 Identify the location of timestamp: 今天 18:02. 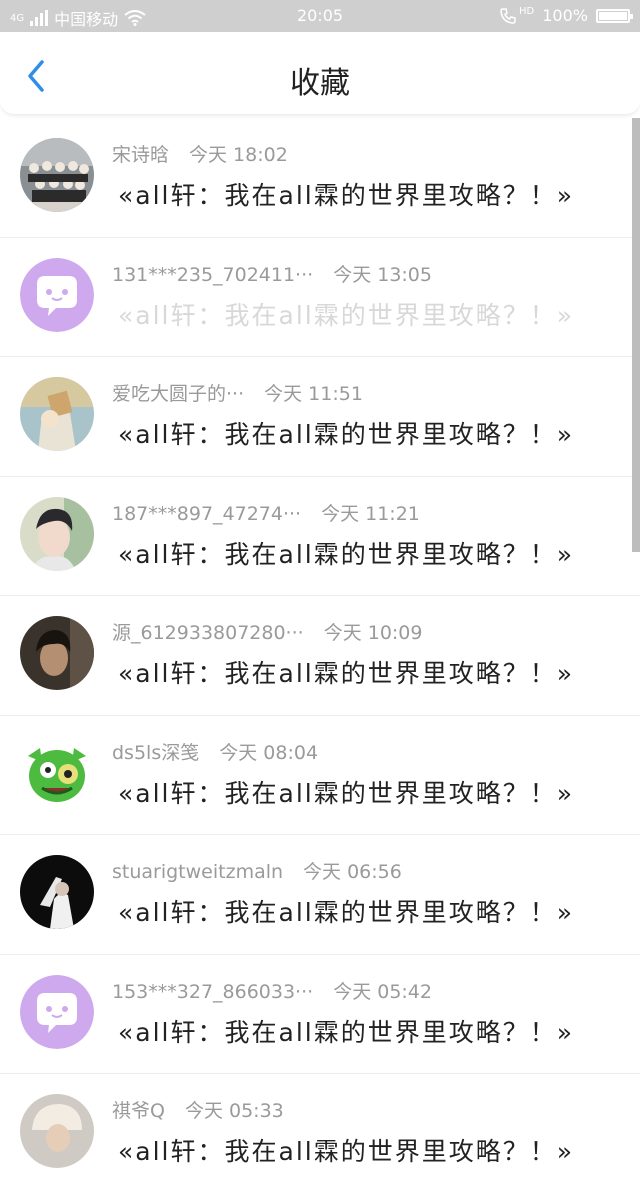
(238, 155).